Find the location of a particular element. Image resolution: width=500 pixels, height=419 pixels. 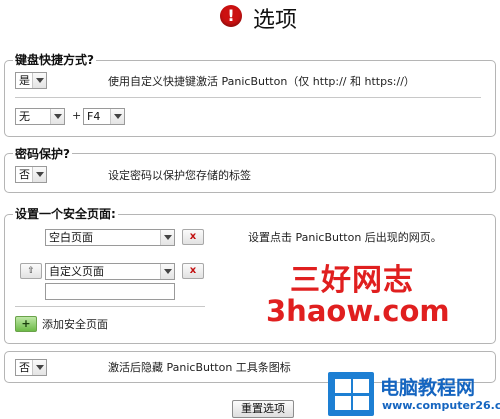

watermark-logo-name: 电脑教程网 is located at coordinates (428, 388).